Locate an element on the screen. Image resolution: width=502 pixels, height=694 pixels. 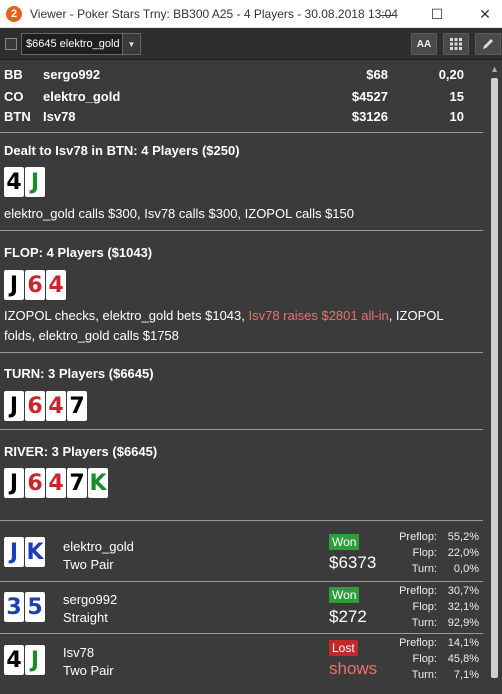
result-cards: 4 J is located at coordinates (24, 660).